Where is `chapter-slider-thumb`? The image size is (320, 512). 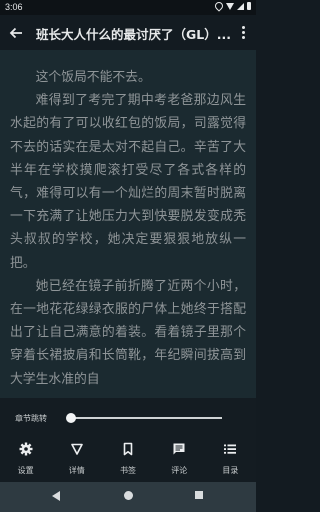
chapter-slider-thumb is located at coordinates (71, 418).